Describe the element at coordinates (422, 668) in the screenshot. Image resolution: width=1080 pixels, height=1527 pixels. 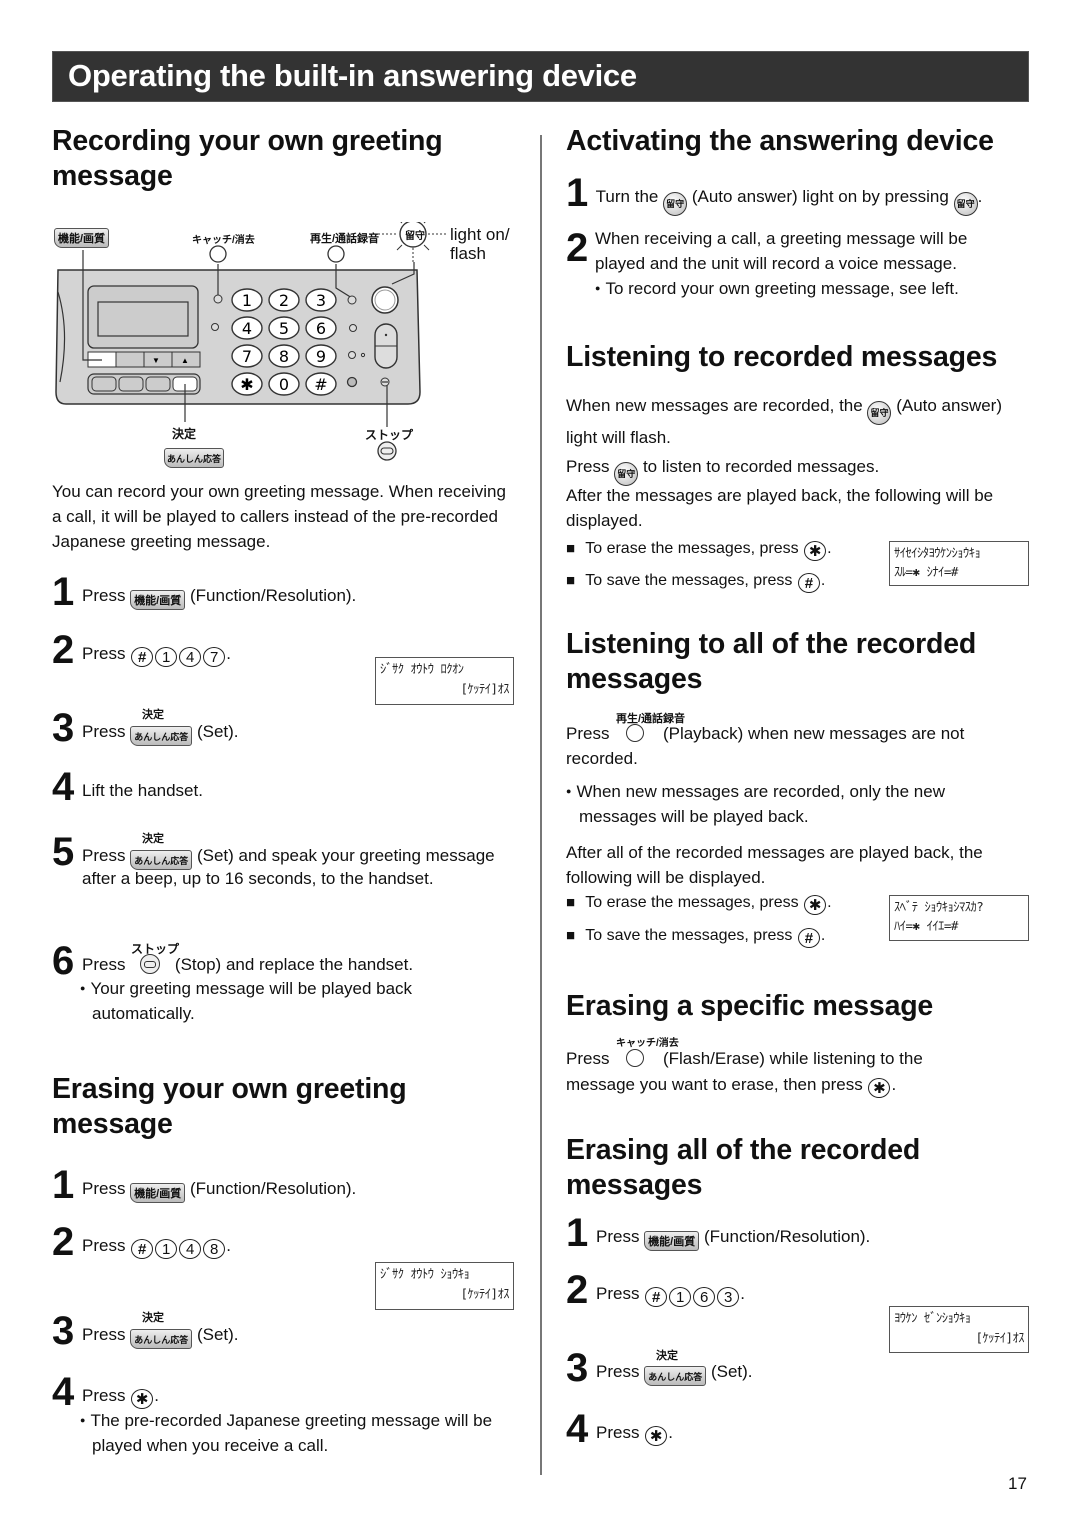
I see `lcd-line-1: ｼﾞｻｸ ｵｳﾄｳ ﾛｸｵﾝ` at that location.